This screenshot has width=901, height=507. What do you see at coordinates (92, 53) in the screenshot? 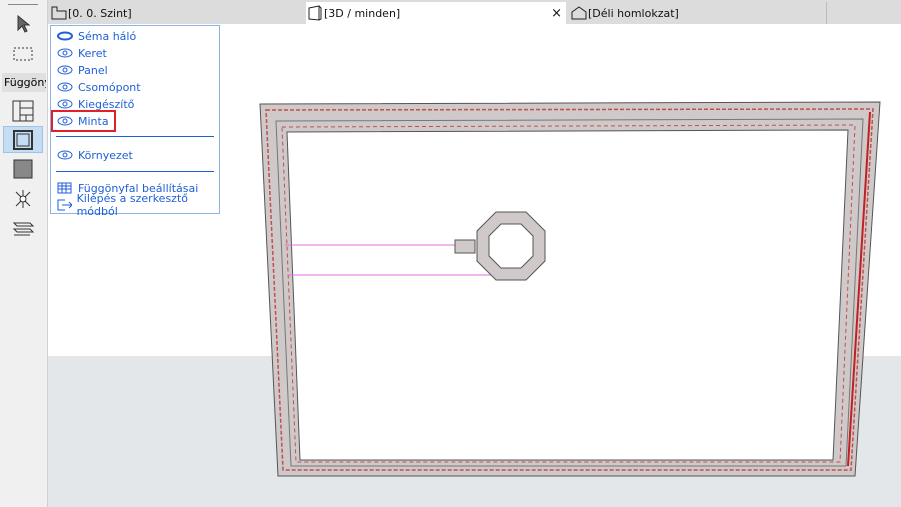
I see `menu-item-label: Keret` at bounding box center [92, 53].